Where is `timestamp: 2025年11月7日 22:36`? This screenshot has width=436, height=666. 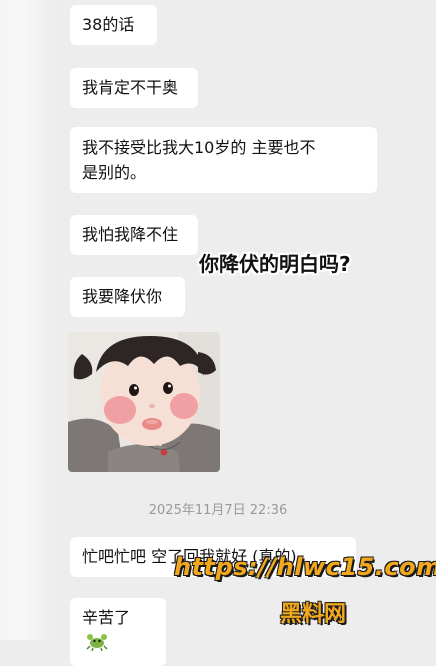 timestamp: 2025年11月7日 22:36 is located at coordinates (218, 510).